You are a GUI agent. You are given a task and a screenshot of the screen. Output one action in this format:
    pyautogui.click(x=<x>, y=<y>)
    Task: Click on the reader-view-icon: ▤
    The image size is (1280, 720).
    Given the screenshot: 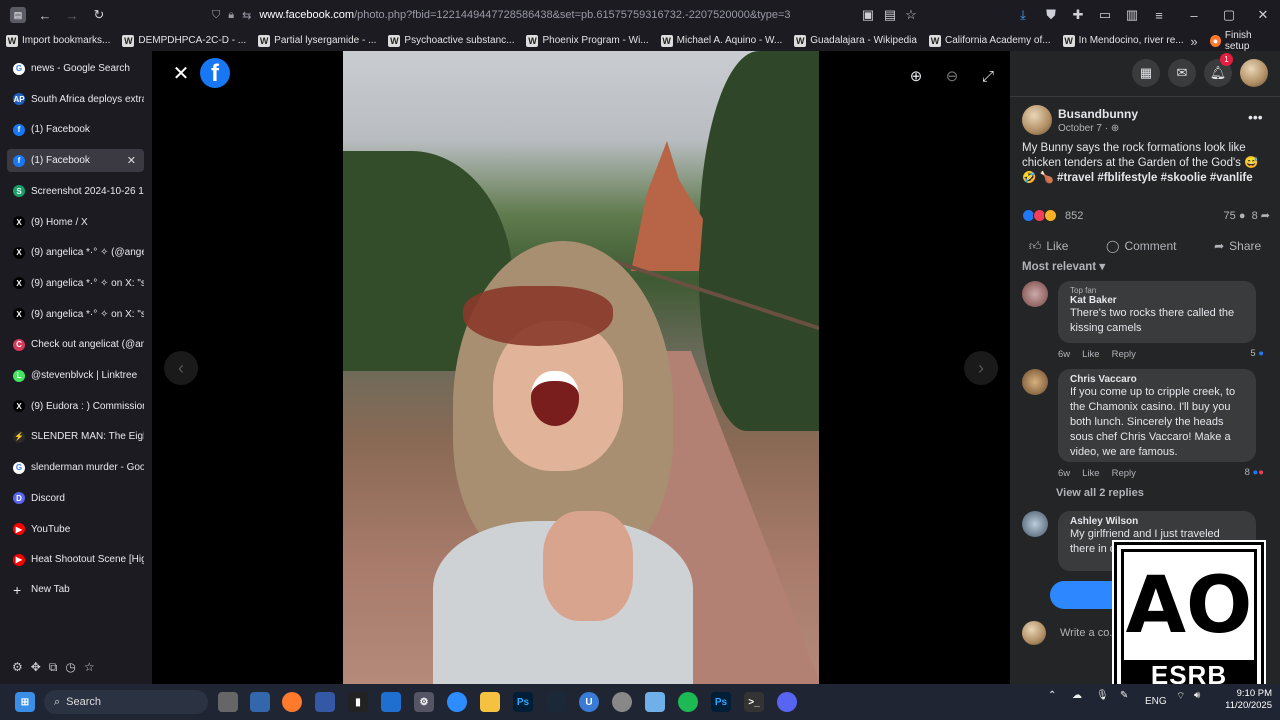 What is the action you would take?
    pyautogui.click(x=890, y=15)
    